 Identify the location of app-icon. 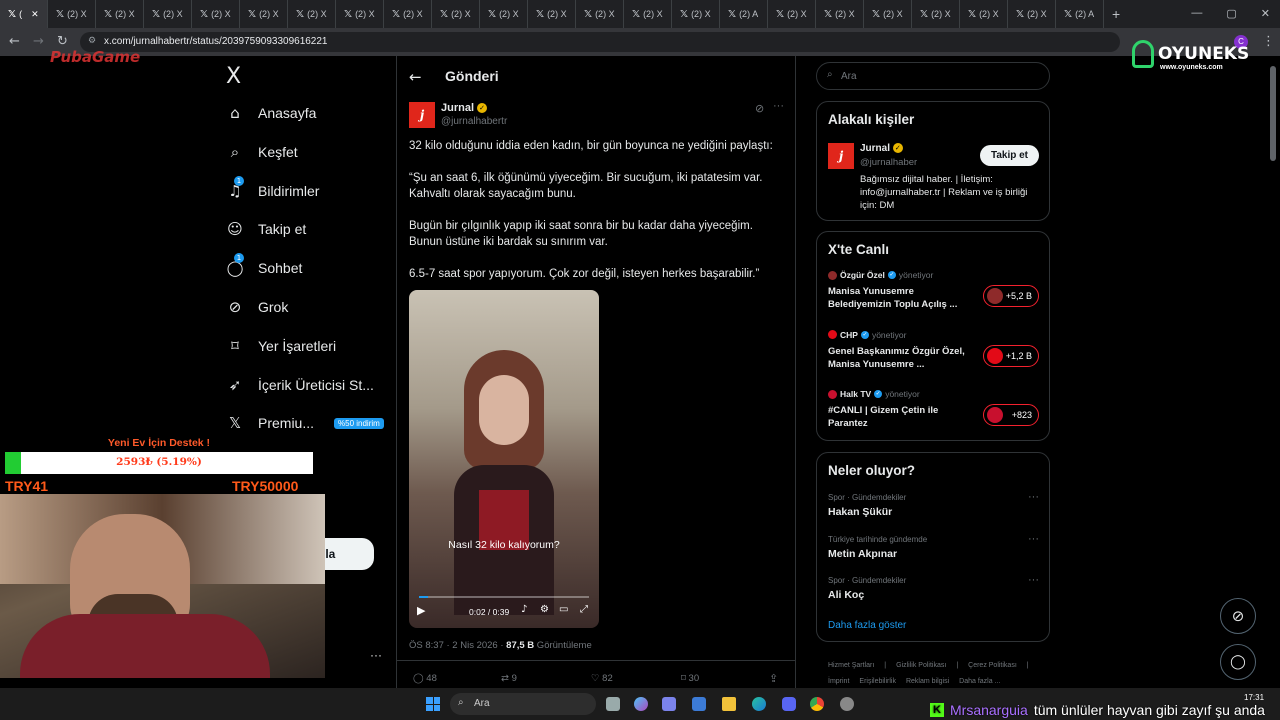
(847, 704).